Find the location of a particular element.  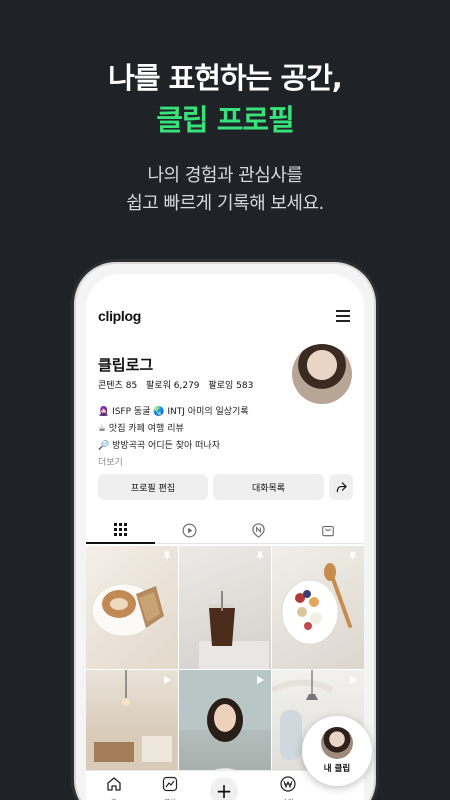

grid-item-fruit-plate is located at coordinates (318, 607).